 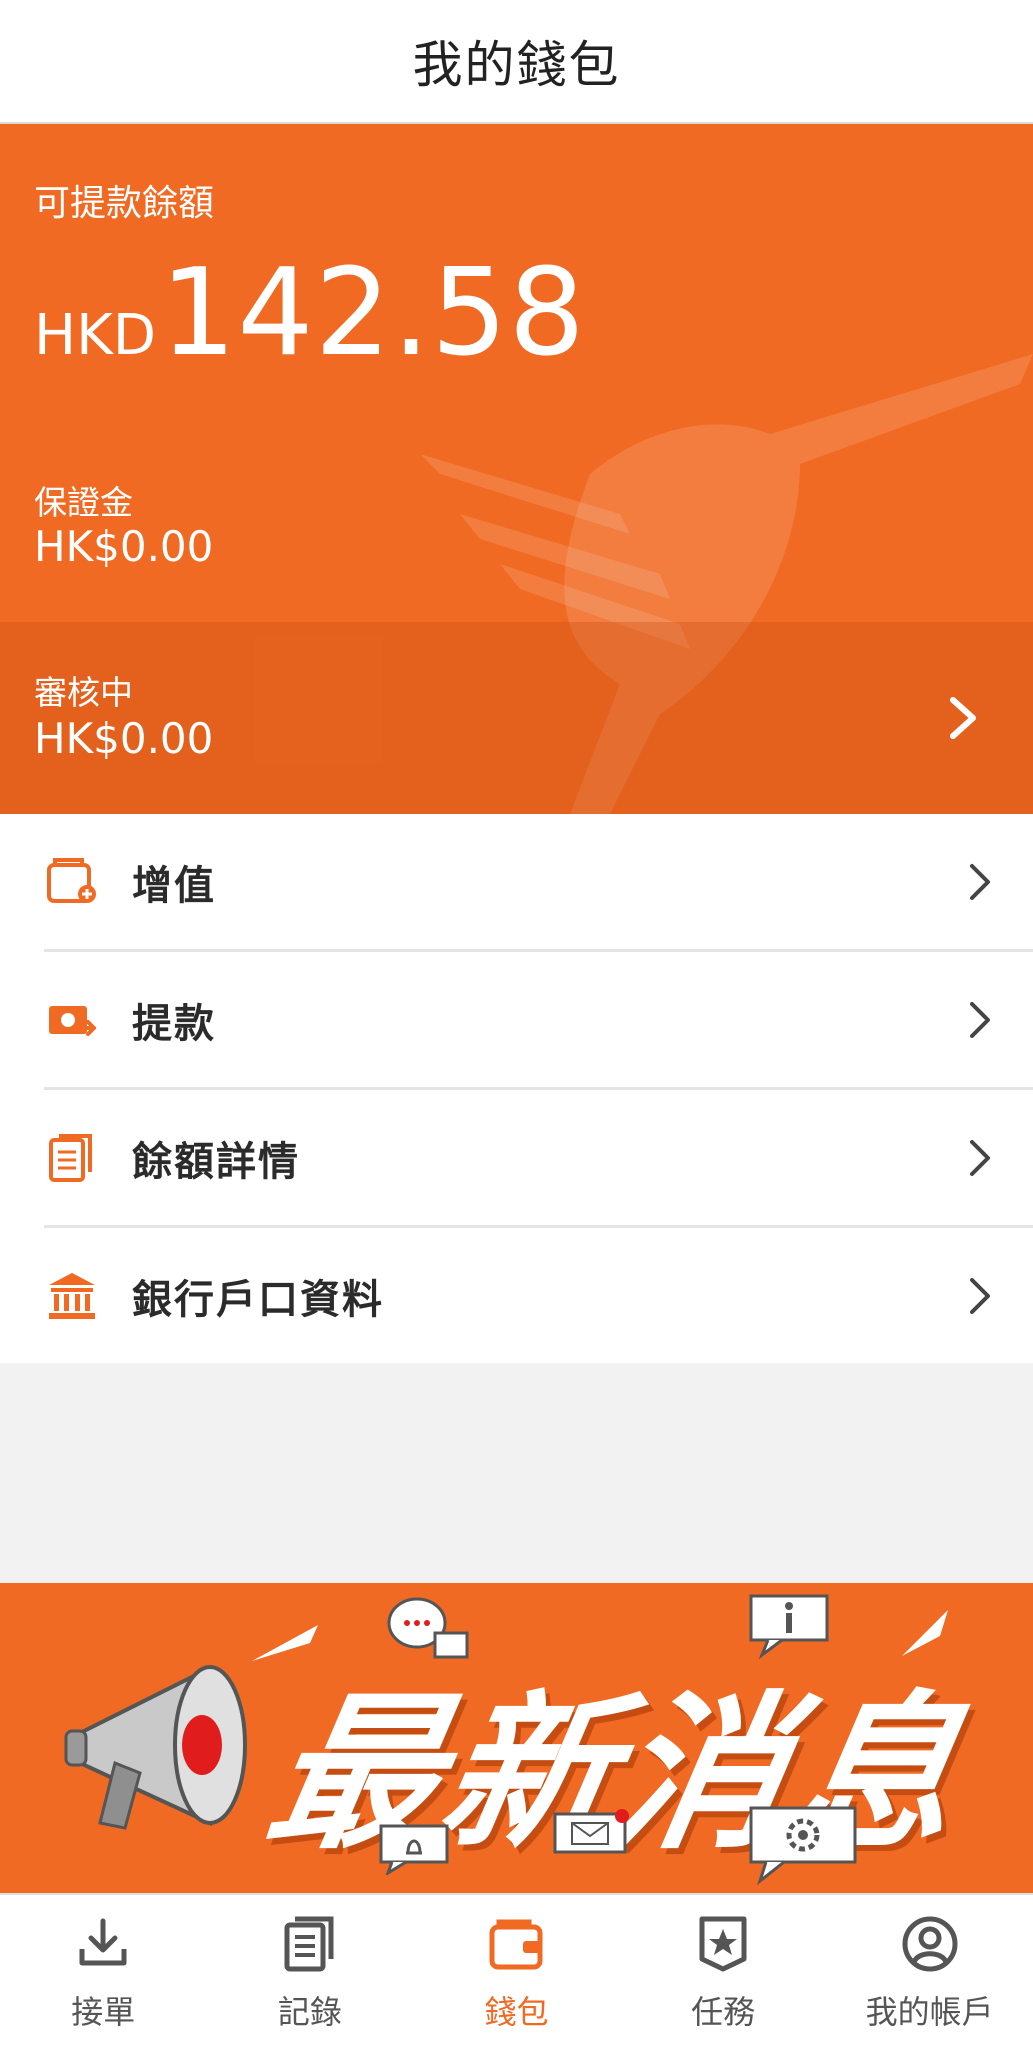 What do you see at coordinates (516, 718) in the screenshot?
I see `under-review-row: 審核中 HK$0.00` at bounding box center [516, 718].